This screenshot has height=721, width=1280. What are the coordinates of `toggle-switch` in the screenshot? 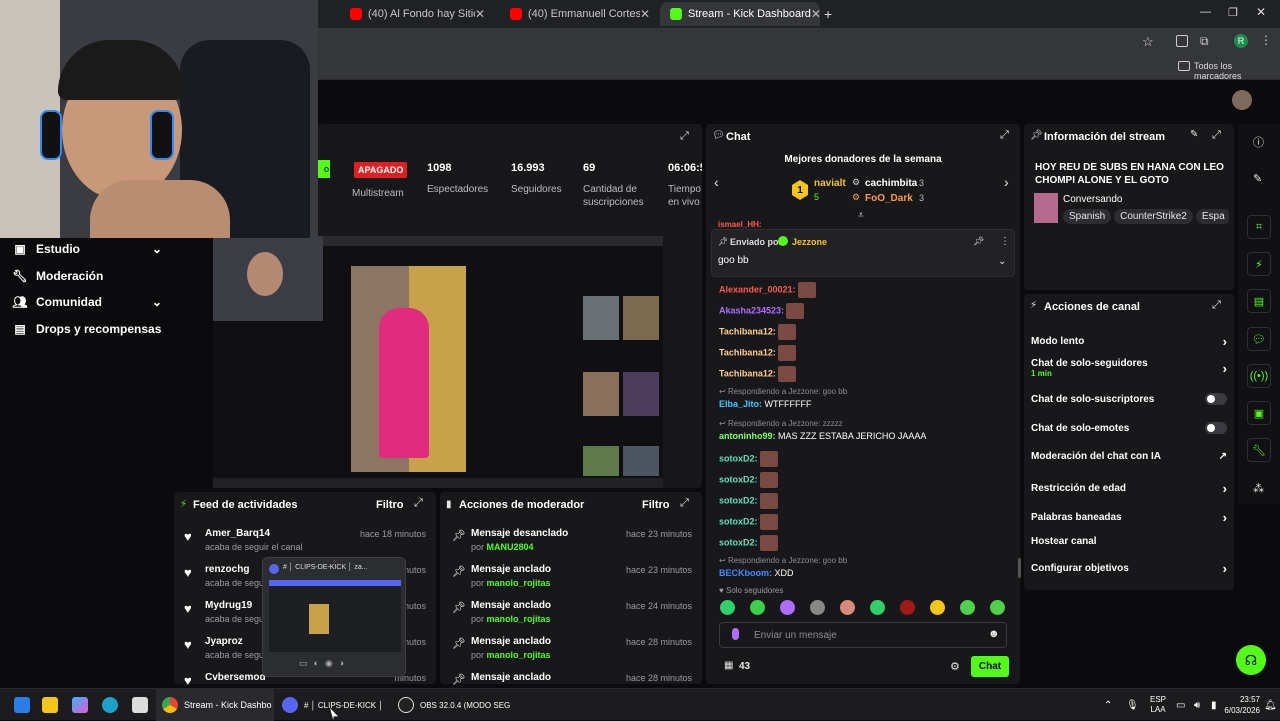 It's located at (1216, 399).